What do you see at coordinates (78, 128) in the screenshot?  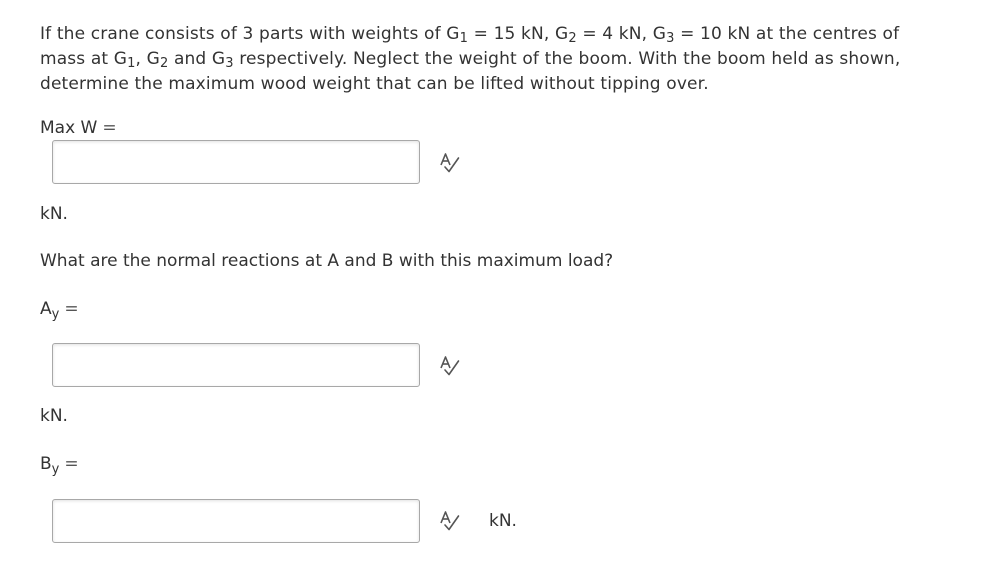 I see `max-w-label: Max W =` at bounding box center [78, 128].